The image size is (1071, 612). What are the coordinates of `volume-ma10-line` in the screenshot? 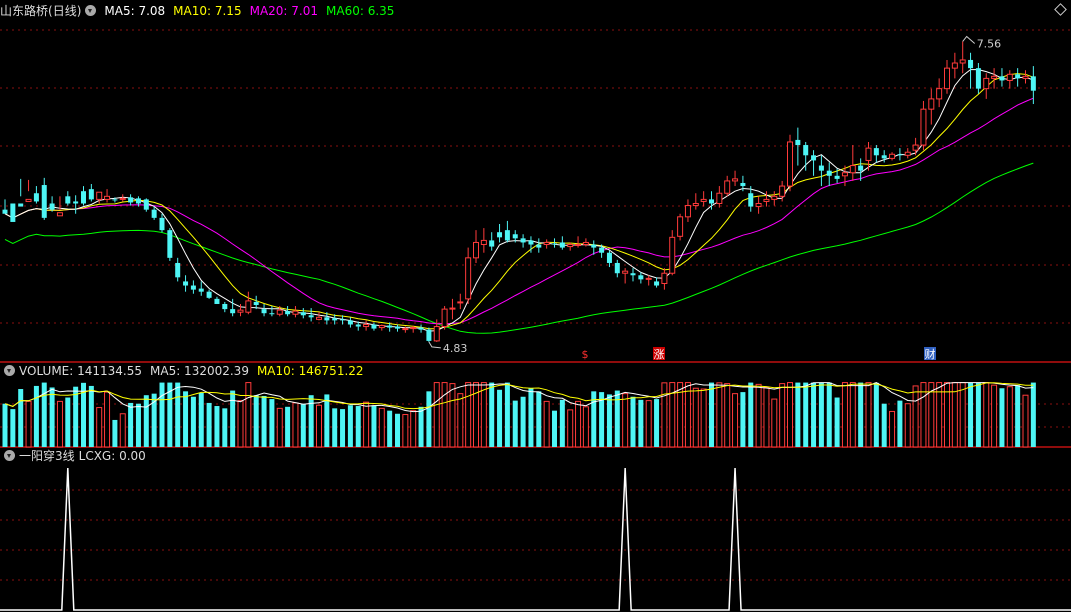 It's located at (519, 396).